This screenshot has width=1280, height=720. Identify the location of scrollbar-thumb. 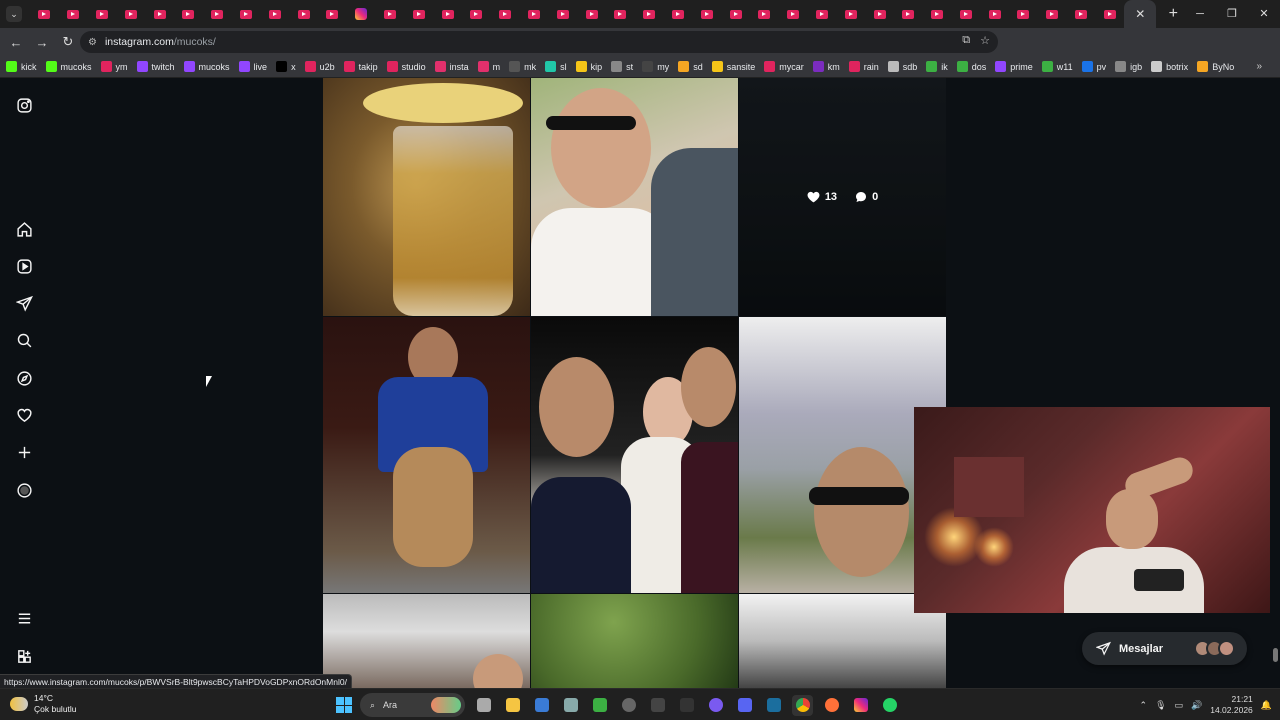
(1275, 655).